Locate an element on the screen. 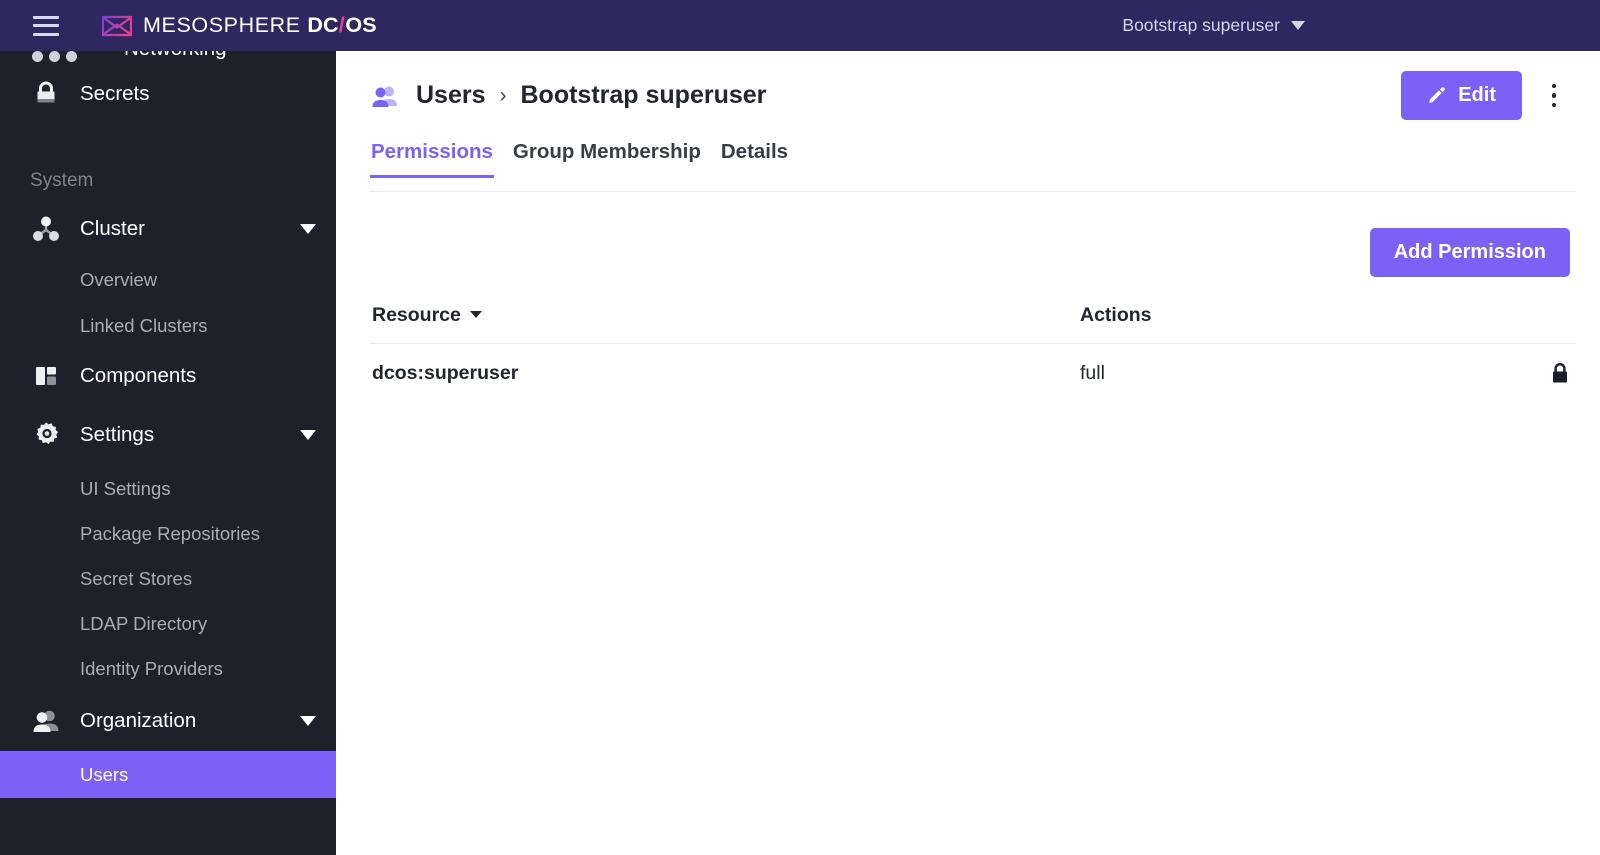 This screenshot has height=855, width=1600. sidebar-item-label: LDAP Directory is located at coordinates (144, 623).